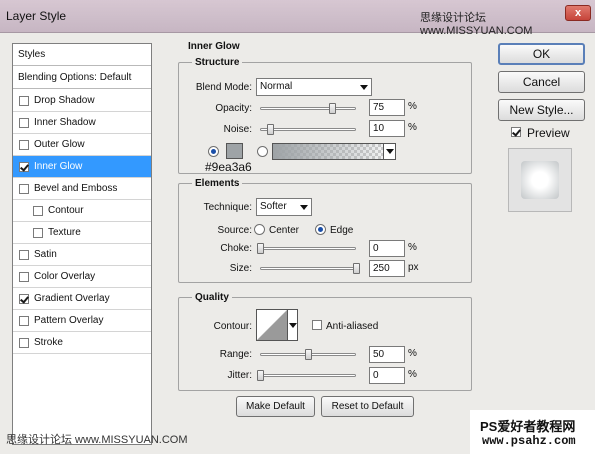  What do you see at coordinates (214, 46) in the screenshot?
I see `inner-glow-title: Inner Glow` at bounding box center [214, 46].